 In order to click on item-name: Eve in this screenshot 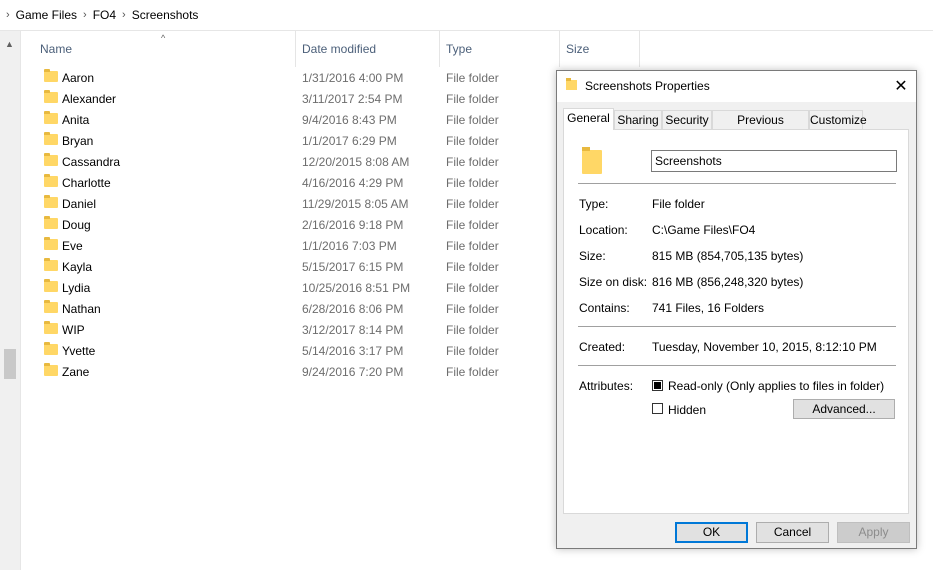, I will do `click(72, 246)`.